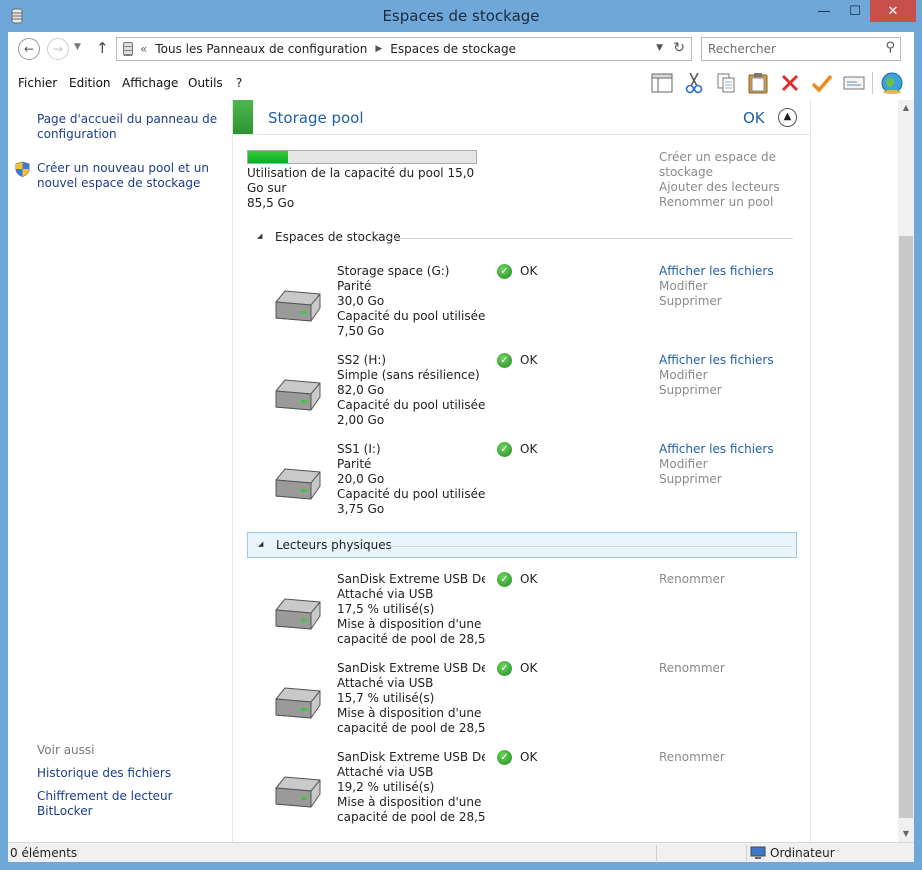 The image size is (922, 870). What do you see at coordinates (119, 183) in the screenshot?
I see `link-line: nouvel espace de stockage` at bounding box center [119, 183].